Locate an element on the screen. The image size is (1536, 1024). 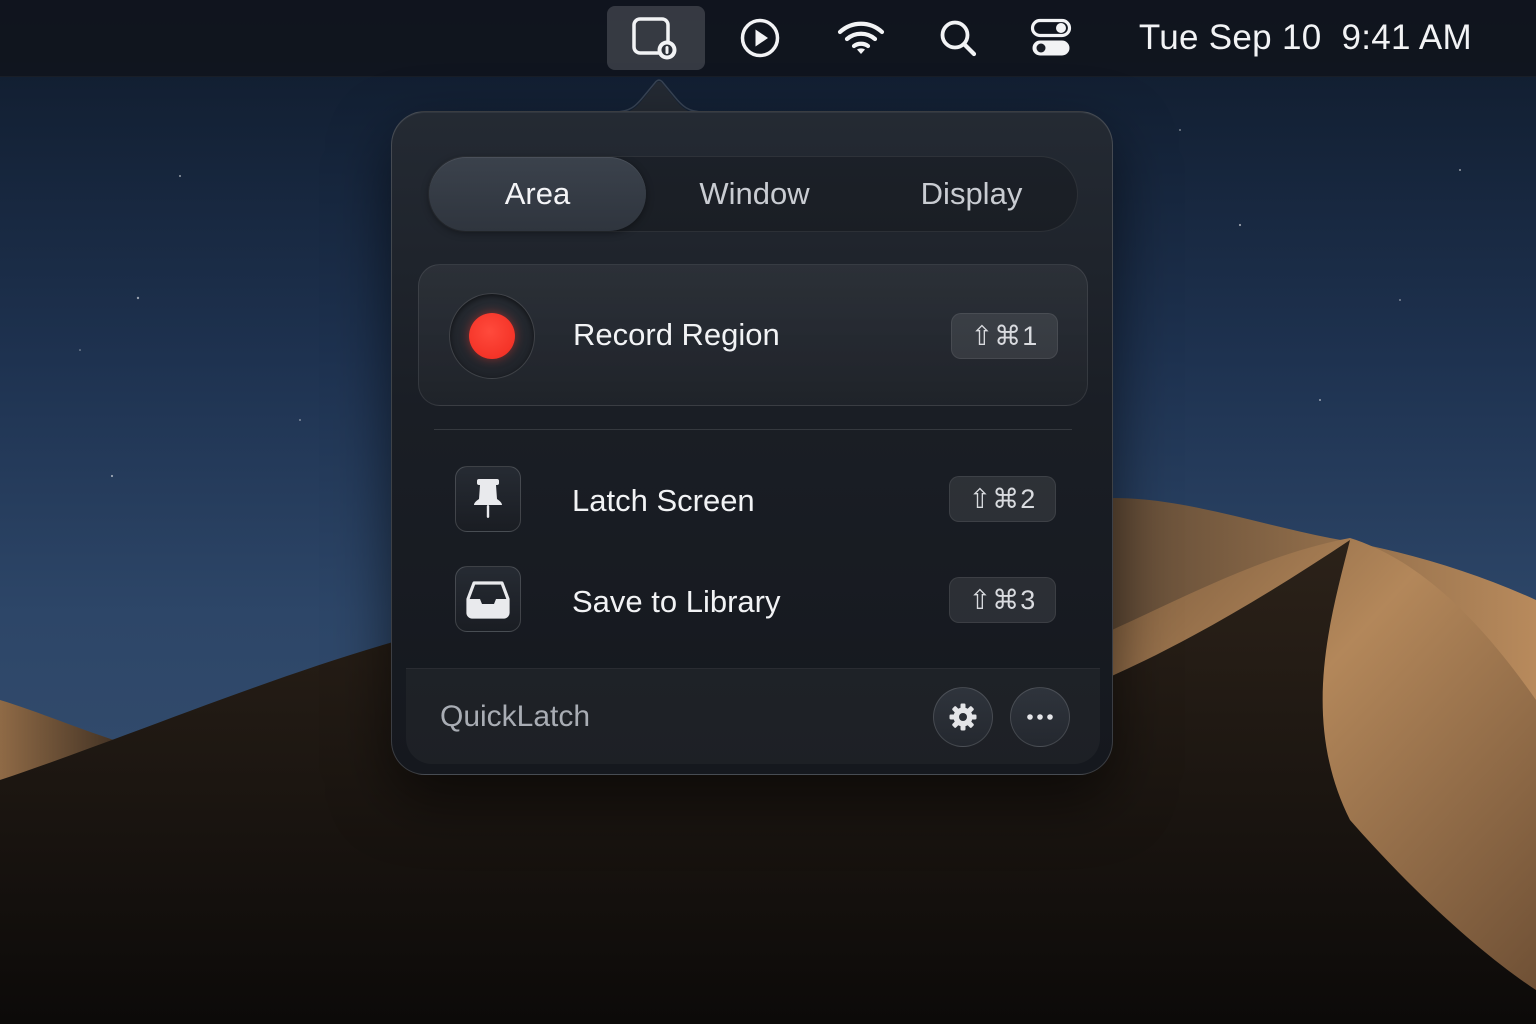
wifi-icon is located at coordinates (861, 38).